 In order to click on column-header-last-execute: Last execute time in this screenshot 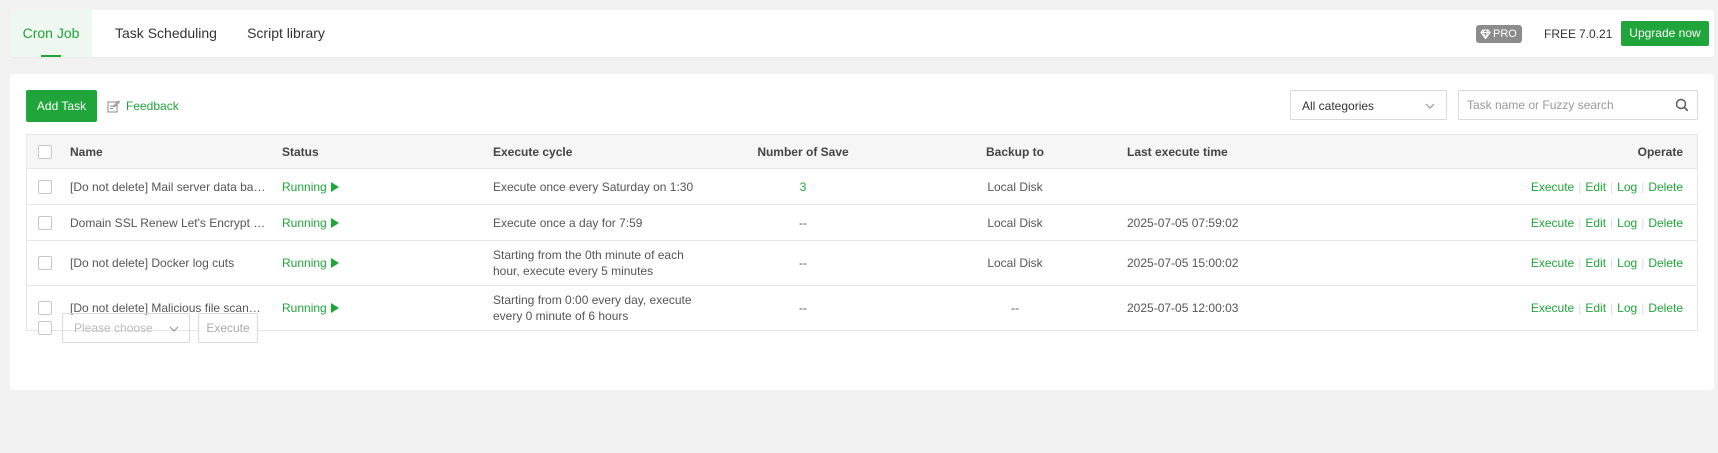, I will do `click(1177, 151)`.